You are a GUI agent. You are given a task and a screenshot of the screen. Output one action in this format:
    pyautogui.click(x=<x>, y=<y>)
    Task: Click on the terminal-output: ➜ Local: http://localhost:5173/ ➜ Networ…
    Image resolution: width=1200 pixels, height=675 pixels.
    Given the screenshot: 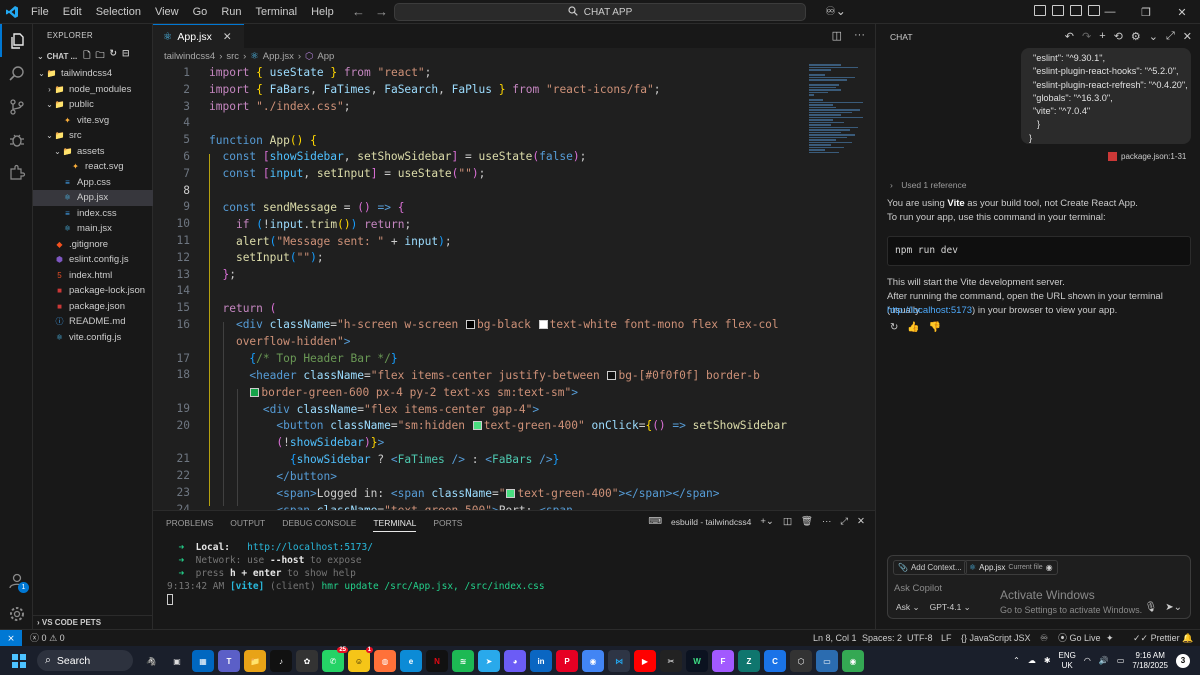 What is the action you would take?
    pyautogui.click(x=356, y=573)
    